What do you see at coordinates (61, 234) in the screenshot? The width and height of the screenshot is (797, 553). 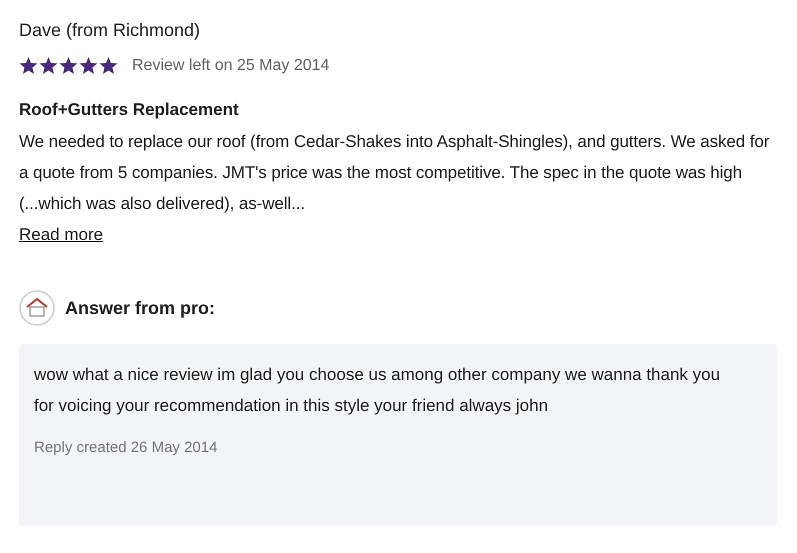 I see `read-more-link: Read more` at bounding box center [61, 234].